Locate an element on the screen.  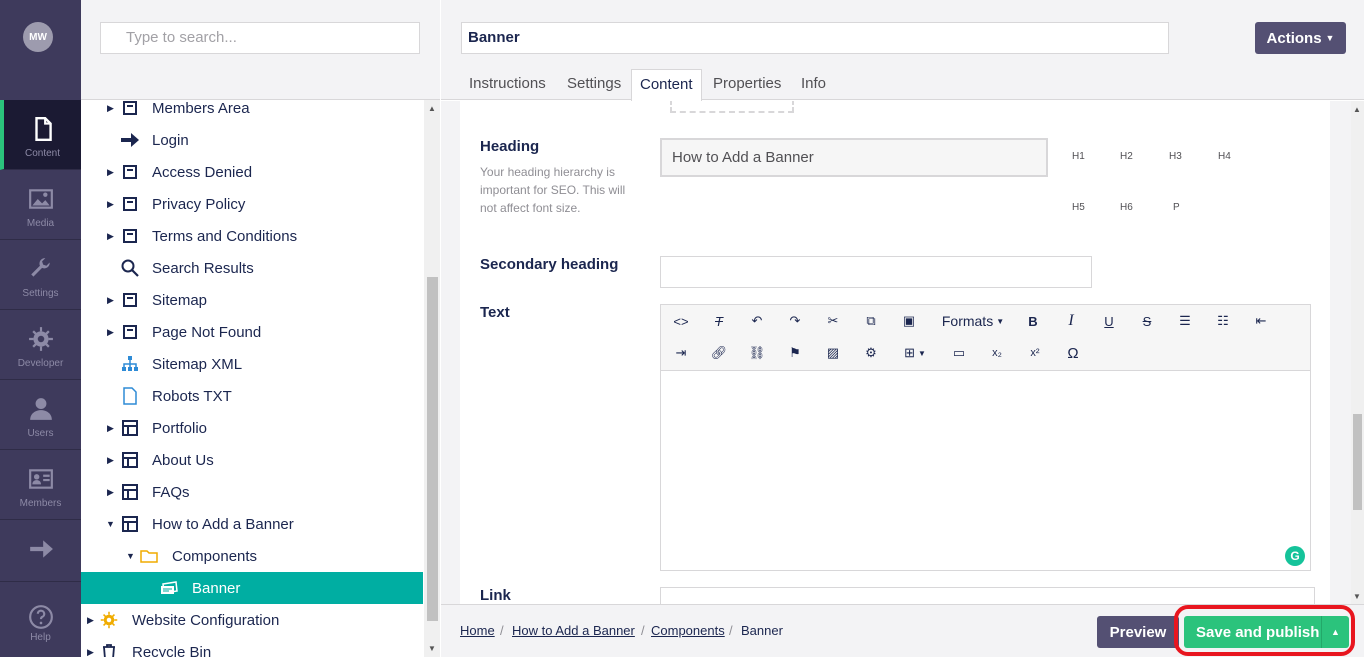
link-picker is located at coordinates (987, 595).